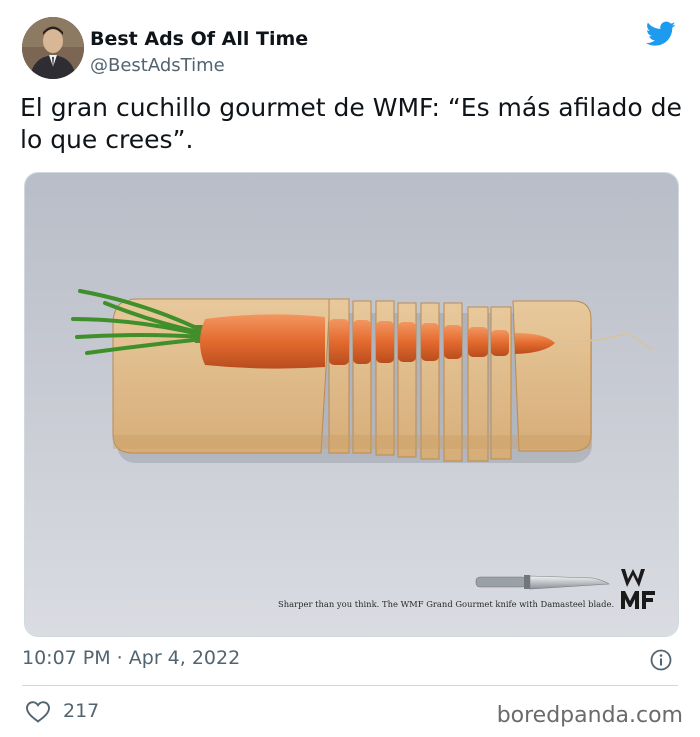  What do you see at coordinates (53, 48) in the screenshot?
I see `avatar` at bounding box center [53, 48].